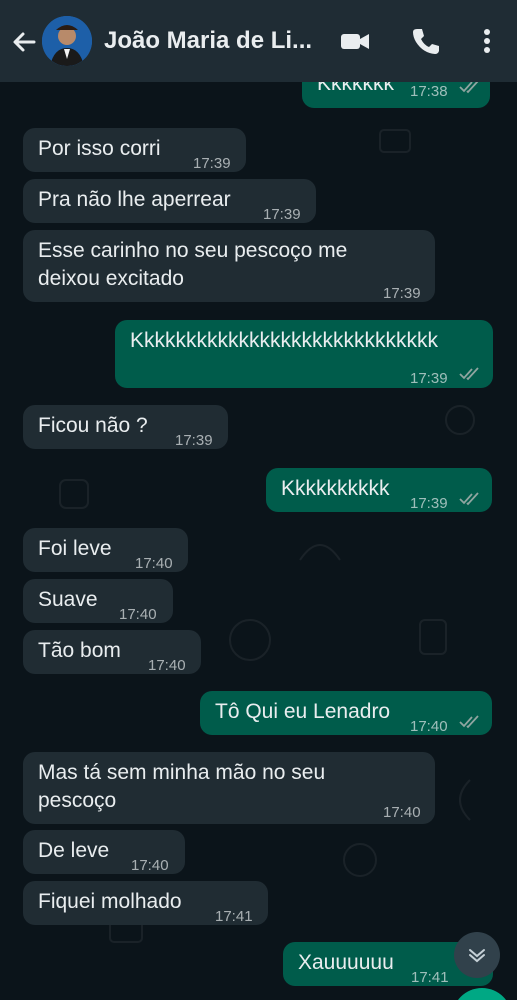 This screenshot has width=517, height=1000. I want to click on incoming-message: Suave 17:40, so click(98, 601).